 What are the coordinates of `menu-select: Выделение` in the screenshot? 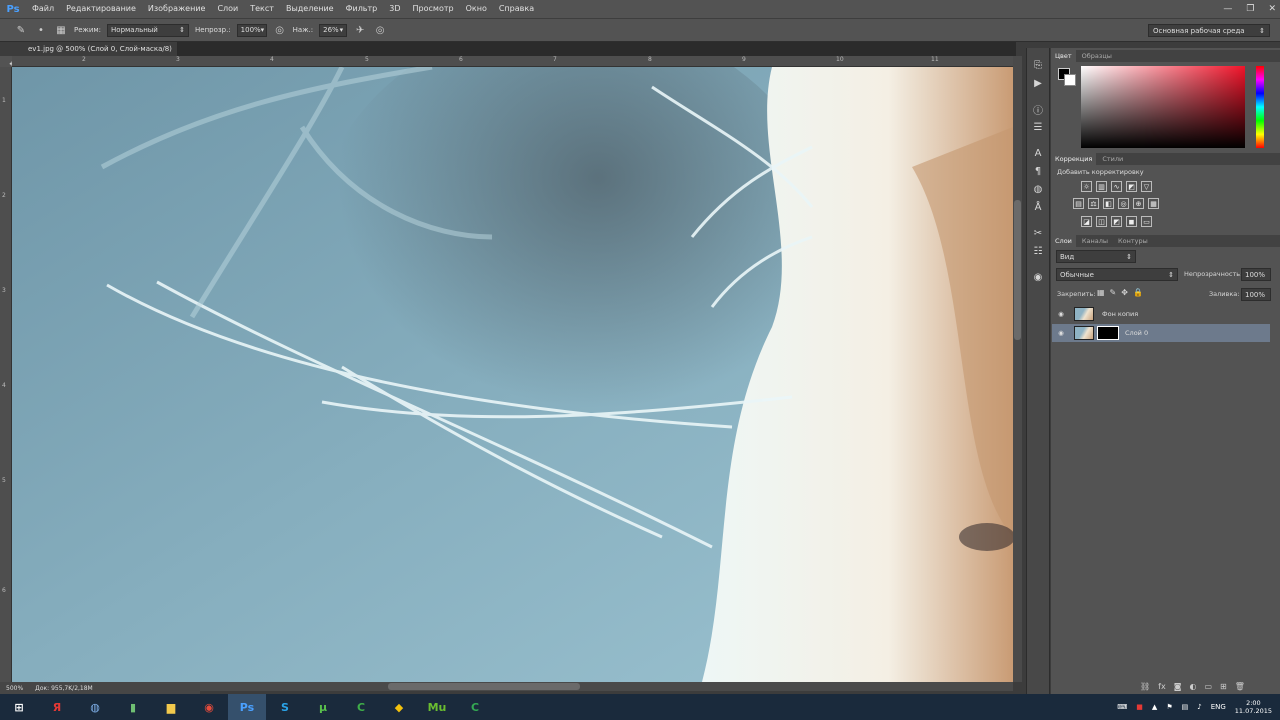 It's located at (310, 9).